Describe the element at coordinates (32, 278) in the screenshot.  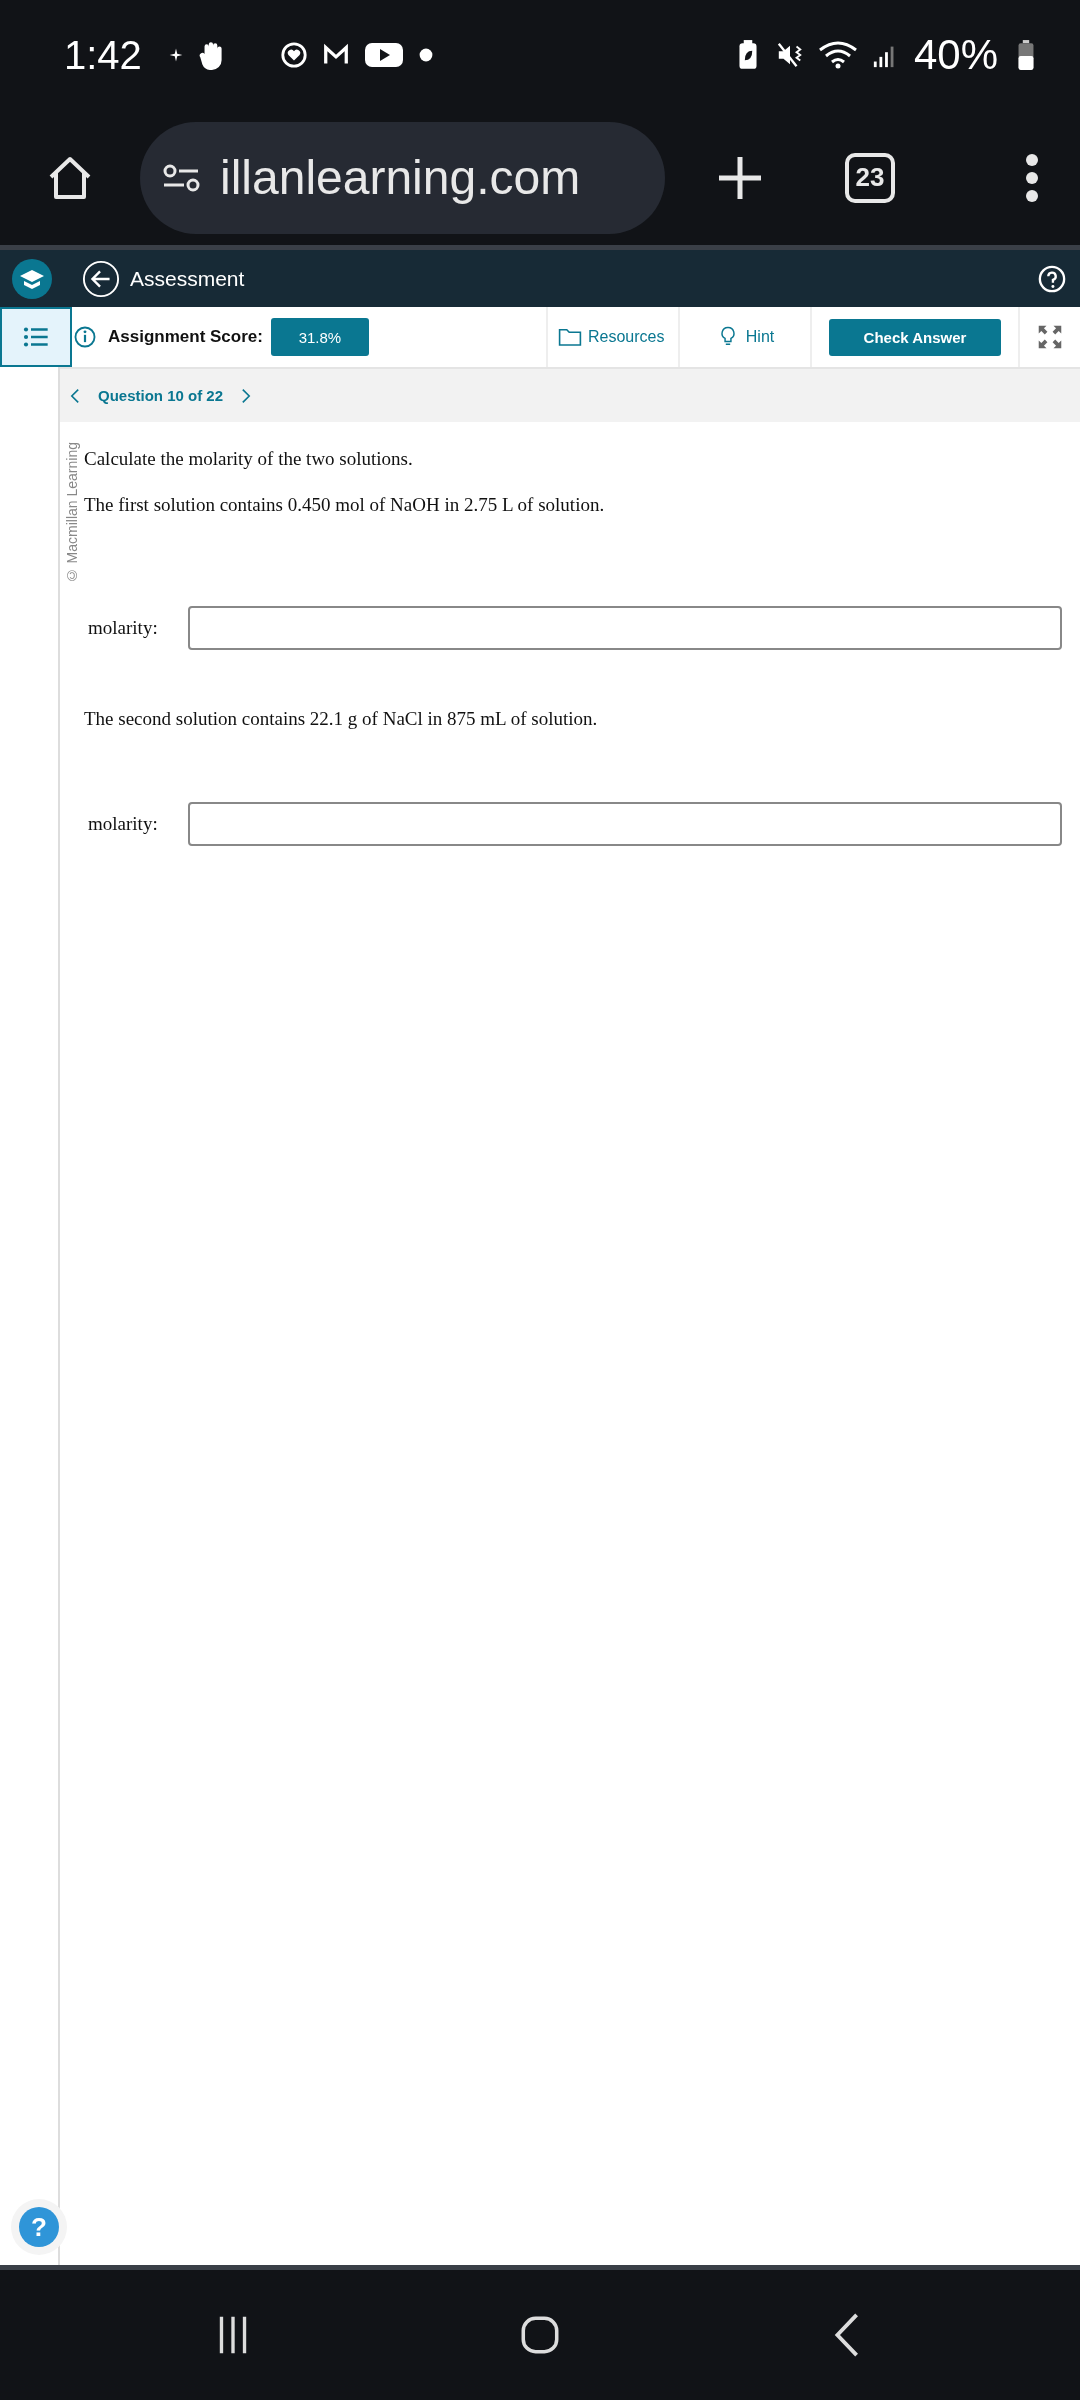
I see `graduation-cap-icon` at that location.